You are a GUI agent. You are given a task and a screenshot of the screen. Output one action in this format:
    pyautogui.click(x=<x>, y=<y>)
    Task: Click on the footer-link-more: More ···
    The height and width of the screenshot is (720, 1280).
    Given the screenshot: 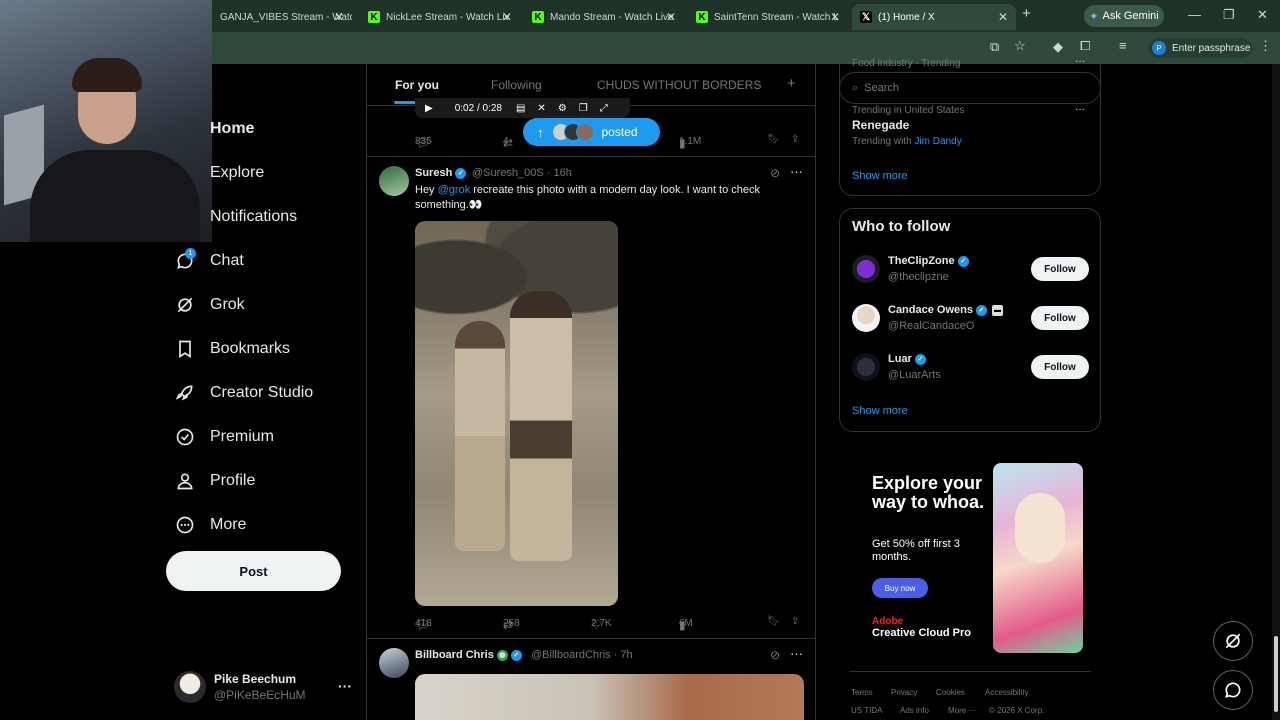 What is the action you would take?
    pyautogui.click(x=962, y=710)
    